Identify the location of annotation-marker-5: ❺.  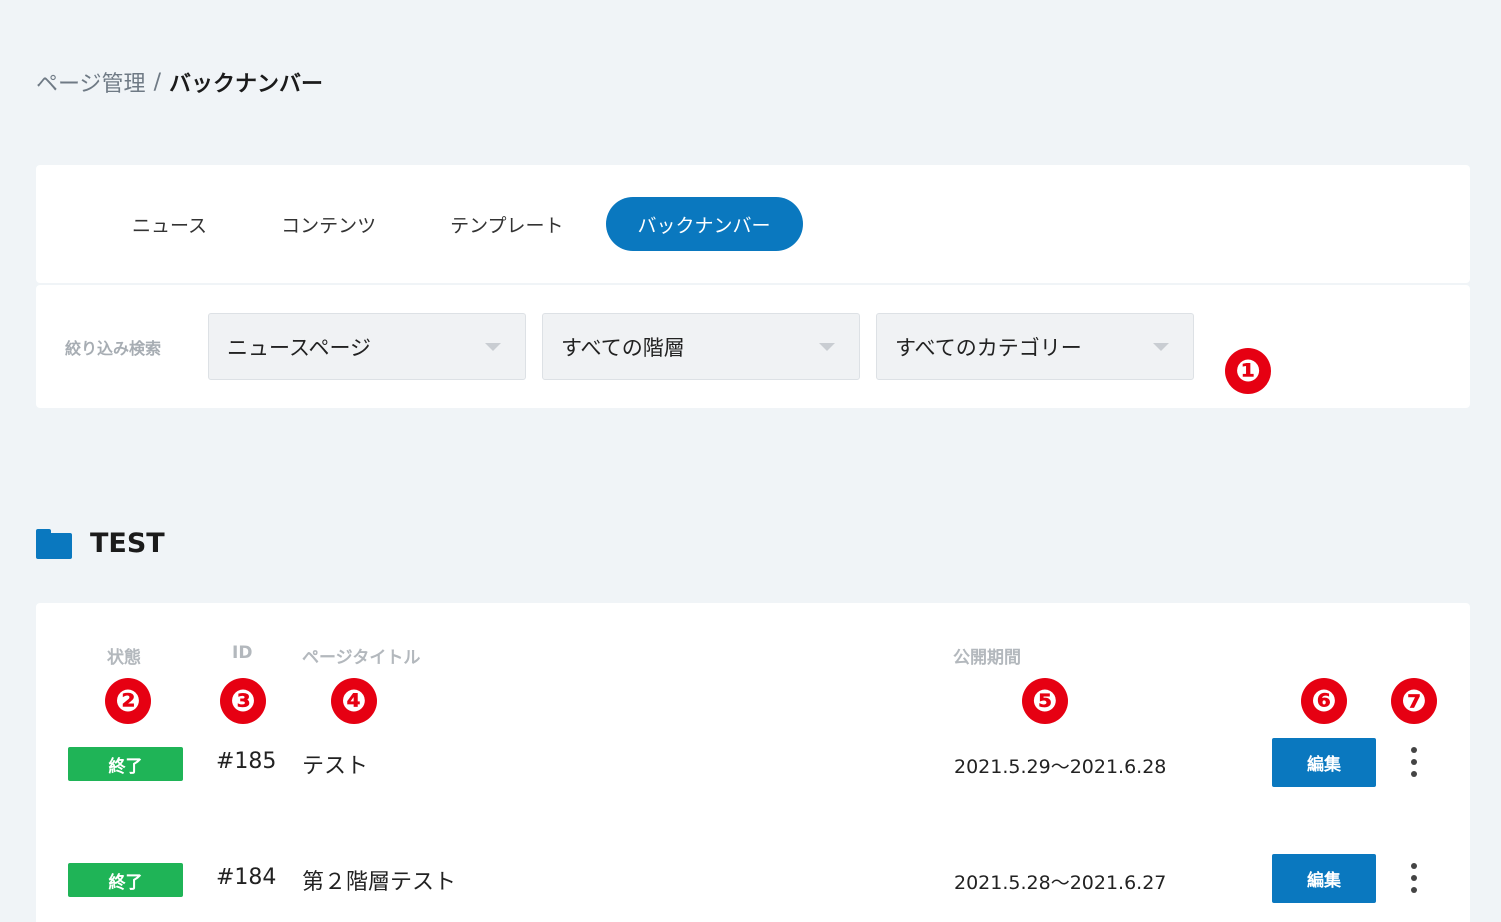
(1045, 701).